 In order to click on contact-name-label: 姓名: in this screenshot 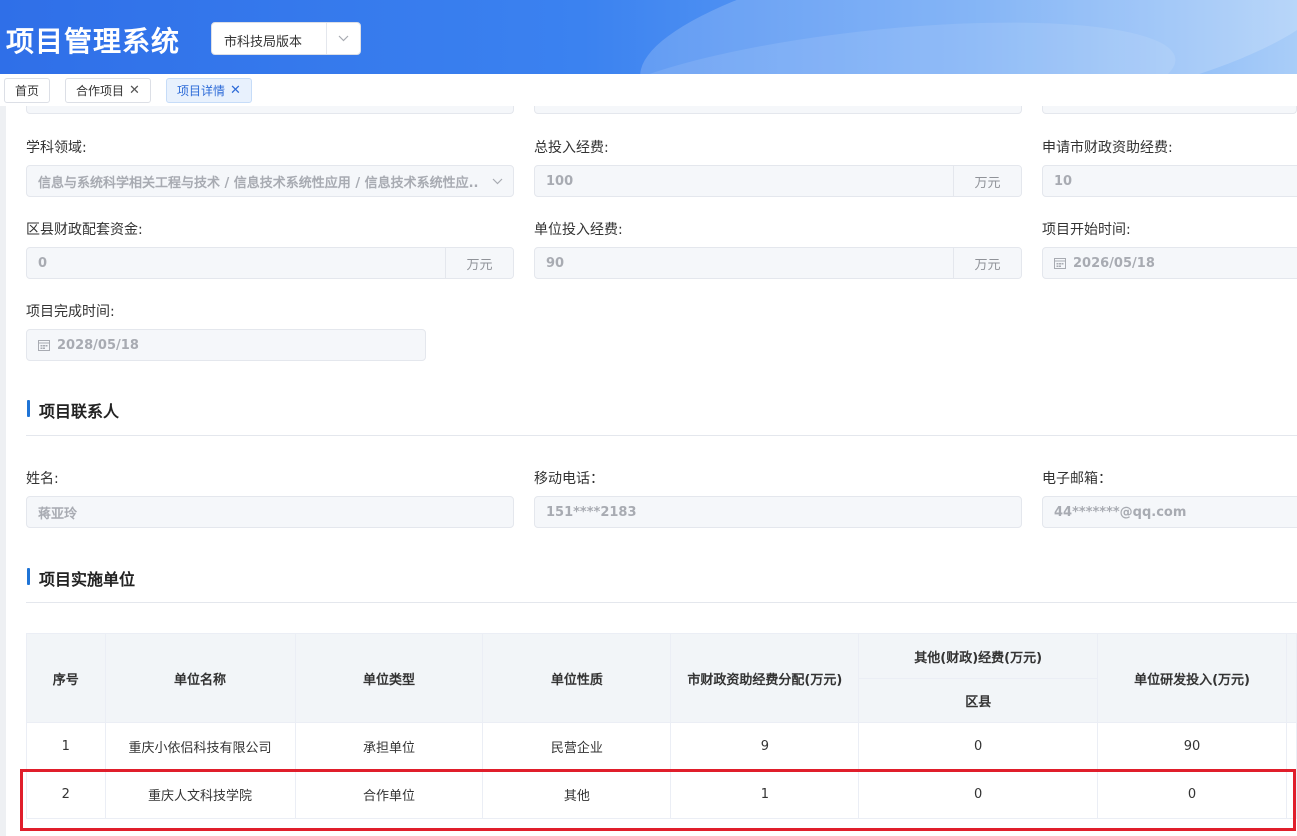, I will do `click(42, 479)`.